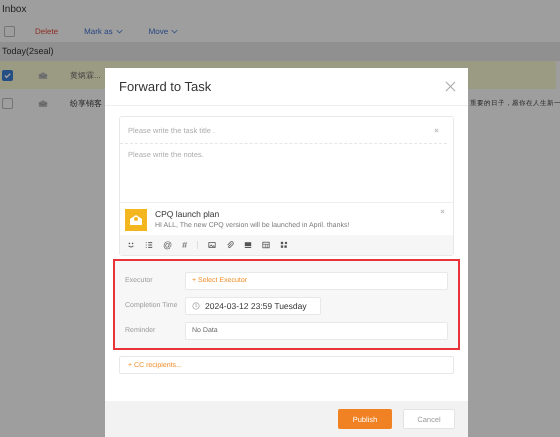 The image size is (560, 437). I want to click on dialog-title: Forward to Task, so click(165, 86).